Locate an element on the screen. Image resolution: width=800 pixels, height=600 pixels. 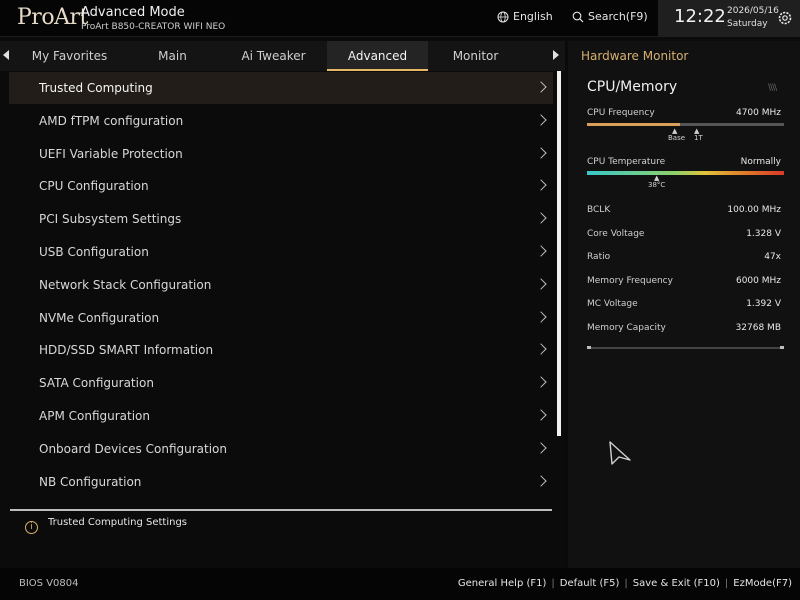
menu-item-label: NB Configuration is located at coordinates (90, 482).